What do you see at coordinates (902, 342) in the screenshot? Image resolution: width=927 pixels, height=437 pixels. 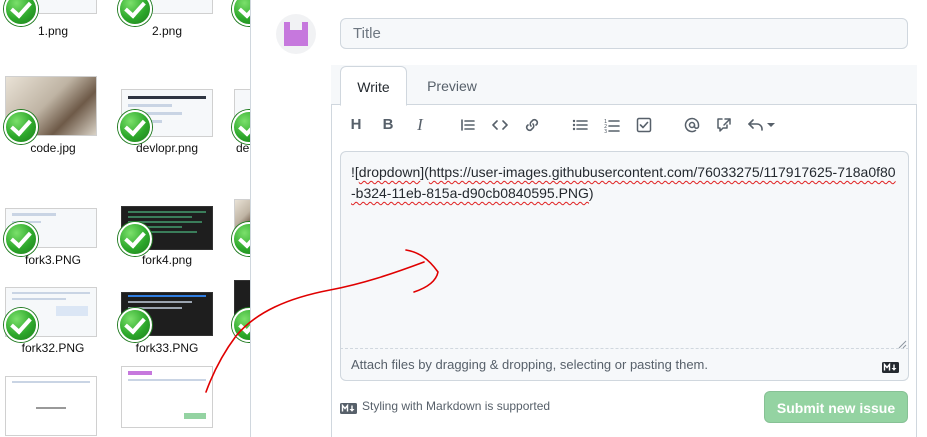 I see `resize-grip-icon` at bounding box center [902, 342].